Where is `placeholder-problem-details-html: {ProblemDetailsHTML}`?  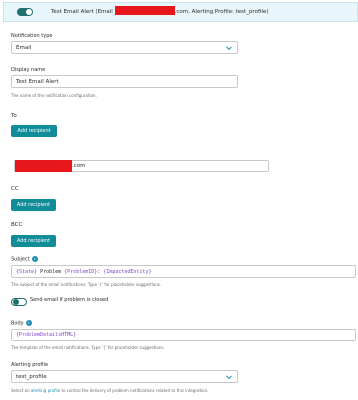 placeholder-problem-details-html: {ProblemDetailsHTML} is located at coordinates (46, 335).